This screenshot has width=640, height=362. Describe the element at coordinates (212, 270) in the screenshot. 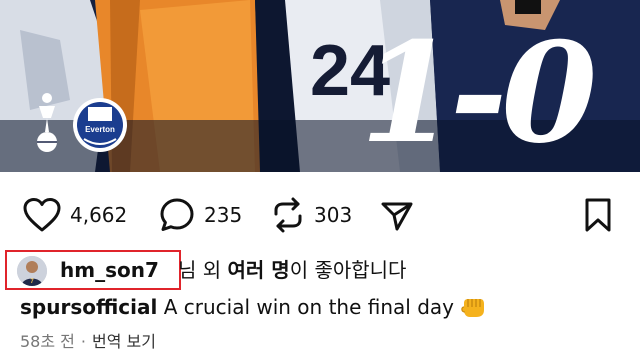

I see `liked-by-mid: 외` at that location.